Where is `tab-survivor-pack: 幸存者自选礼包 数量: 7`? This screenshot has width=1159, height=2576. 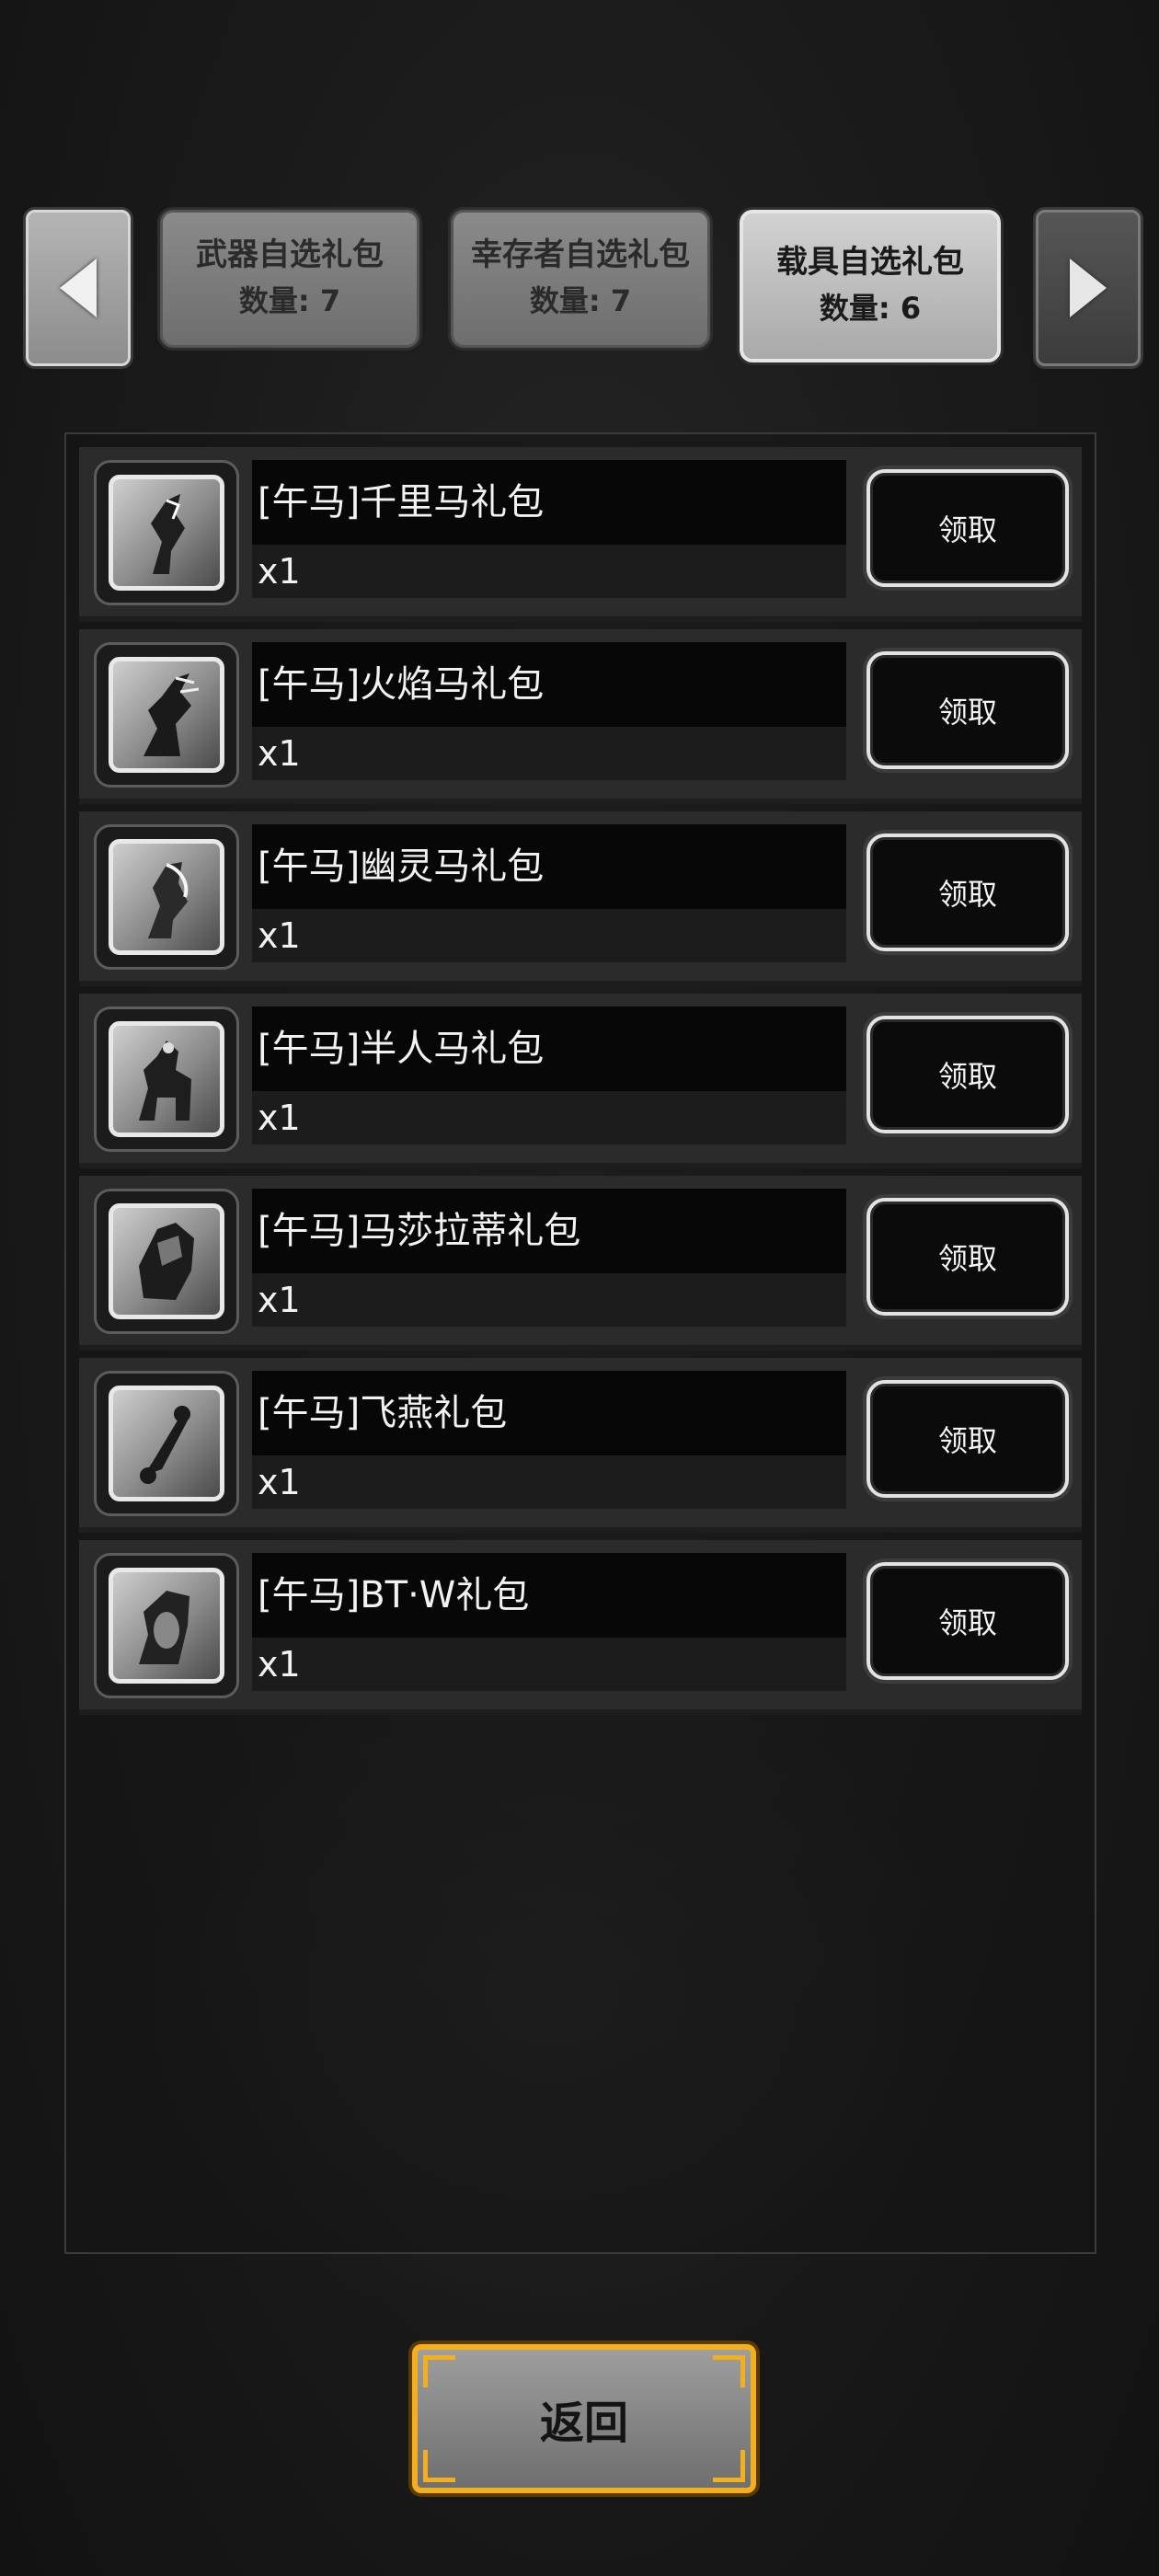 tab-survivor-pack: 幸存者自选礼包 数量: 7 is located at coordinates (580, 279).